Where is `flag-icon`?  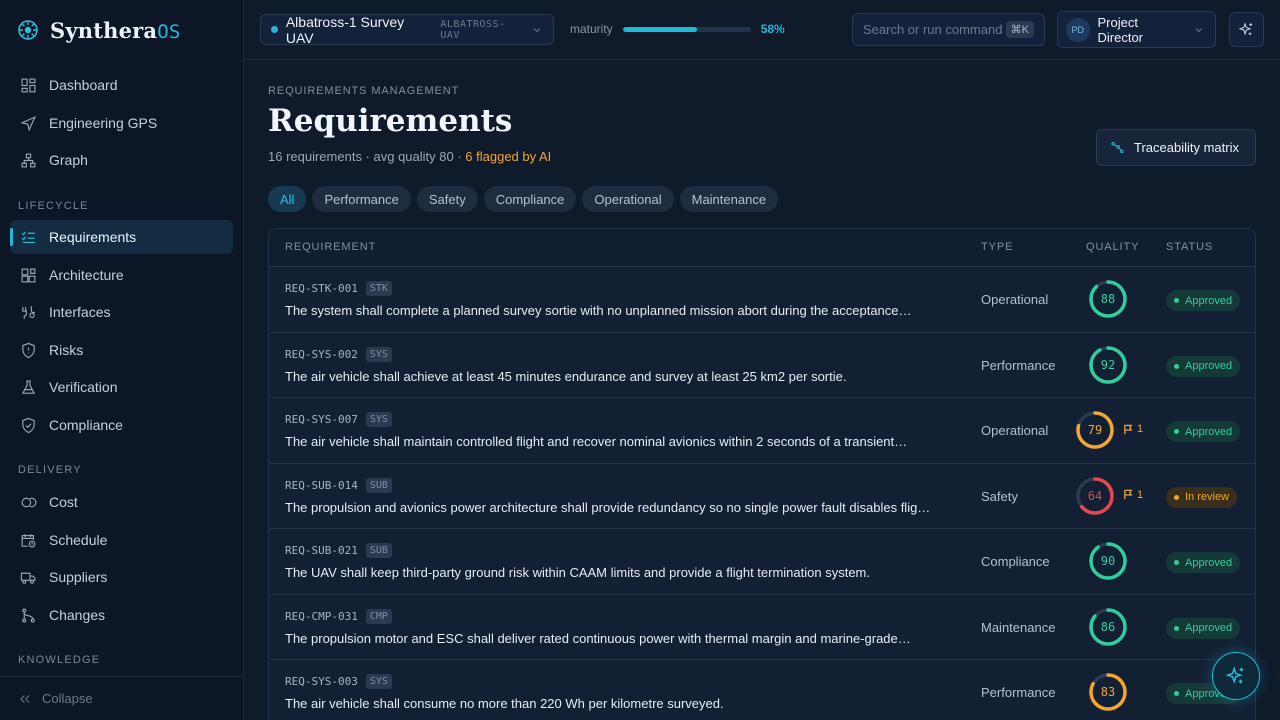 flag-icon is located at coordinates (1128, 429).